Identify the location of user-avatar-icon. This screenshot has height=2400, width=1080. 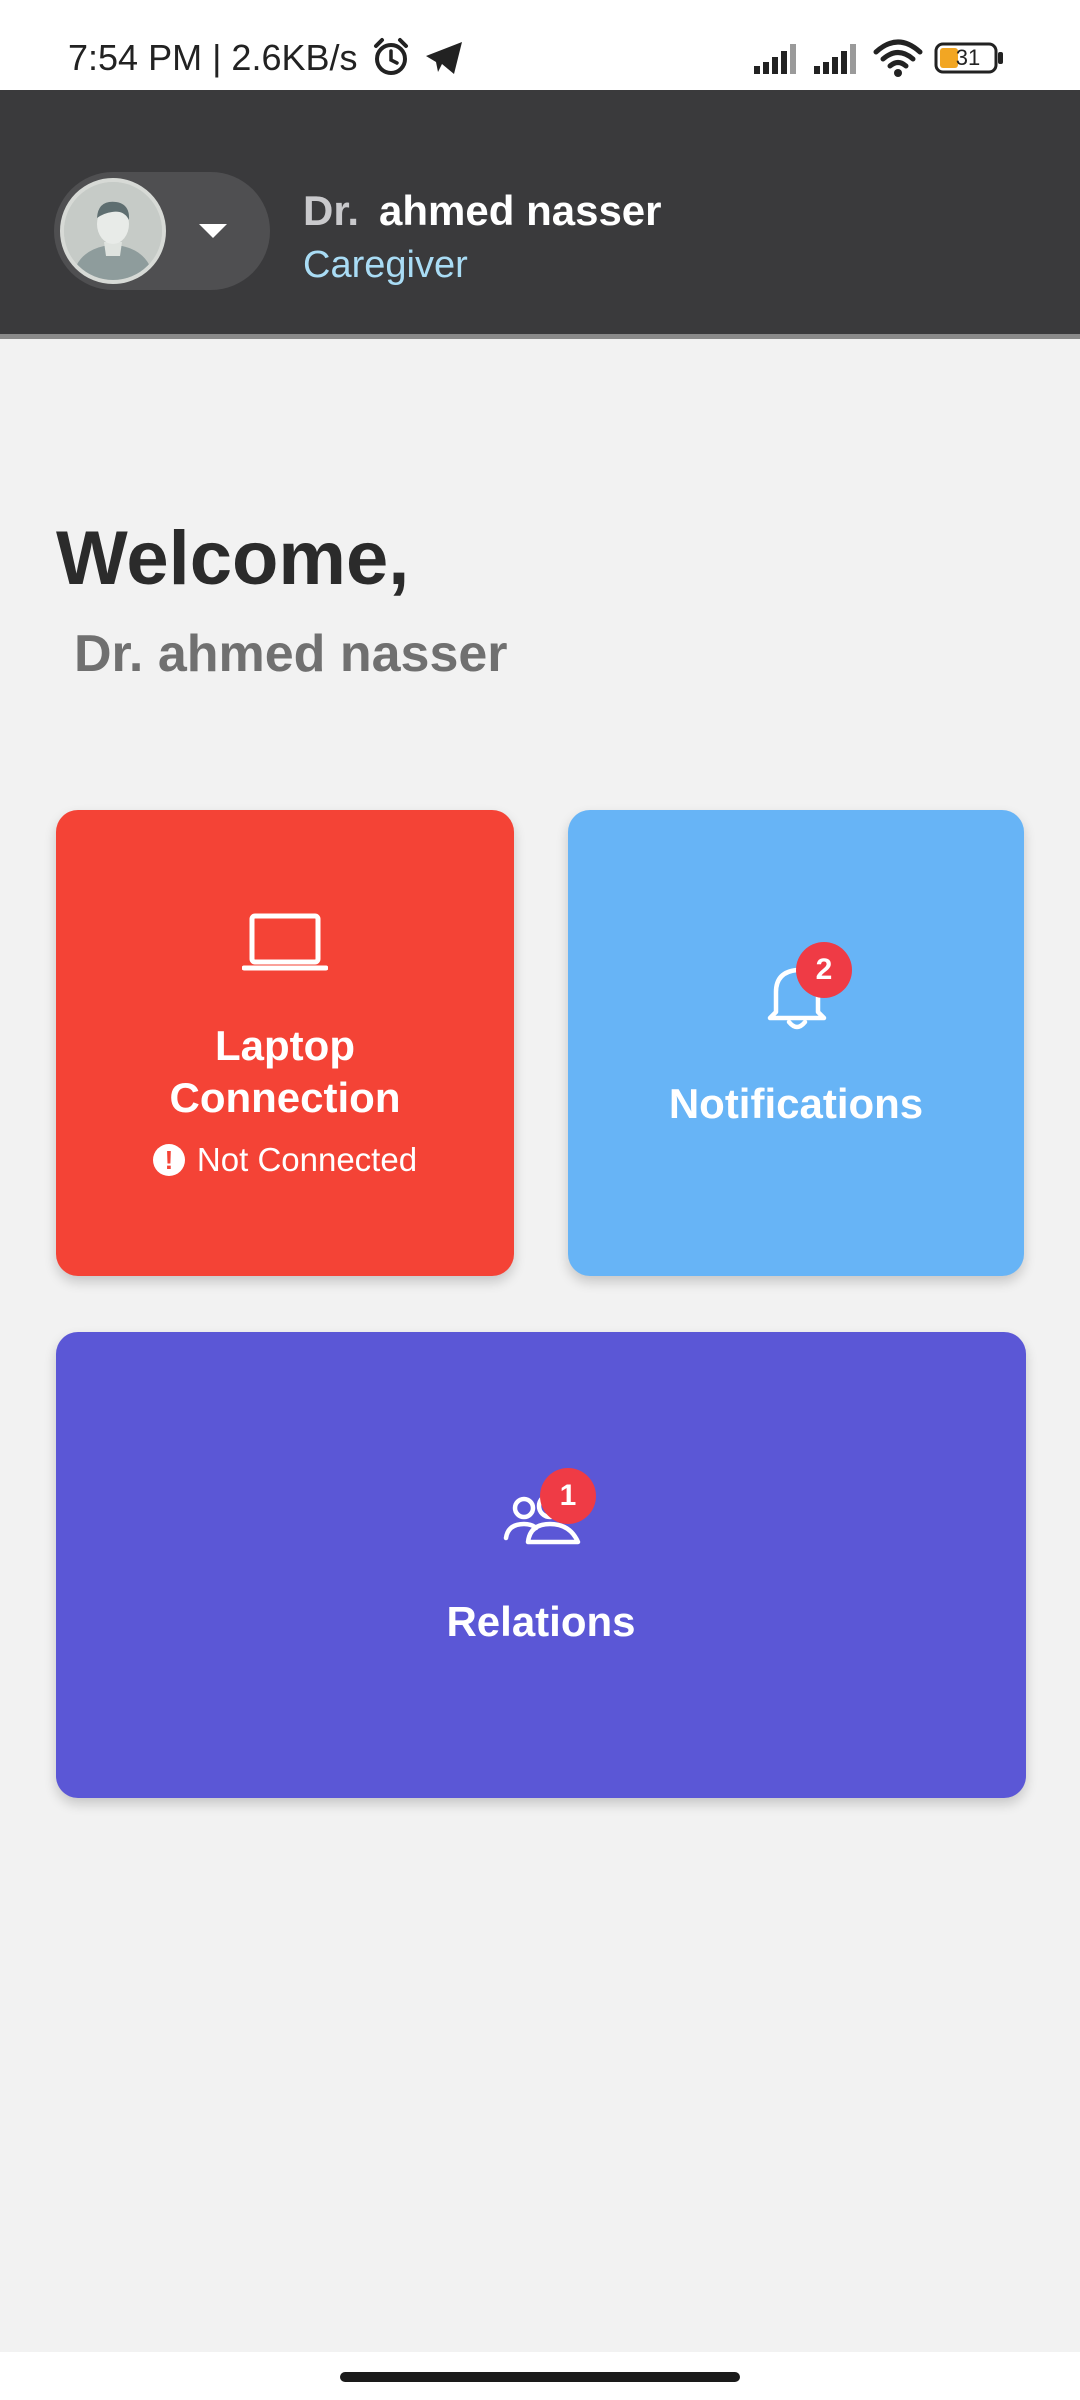
(113, 231).